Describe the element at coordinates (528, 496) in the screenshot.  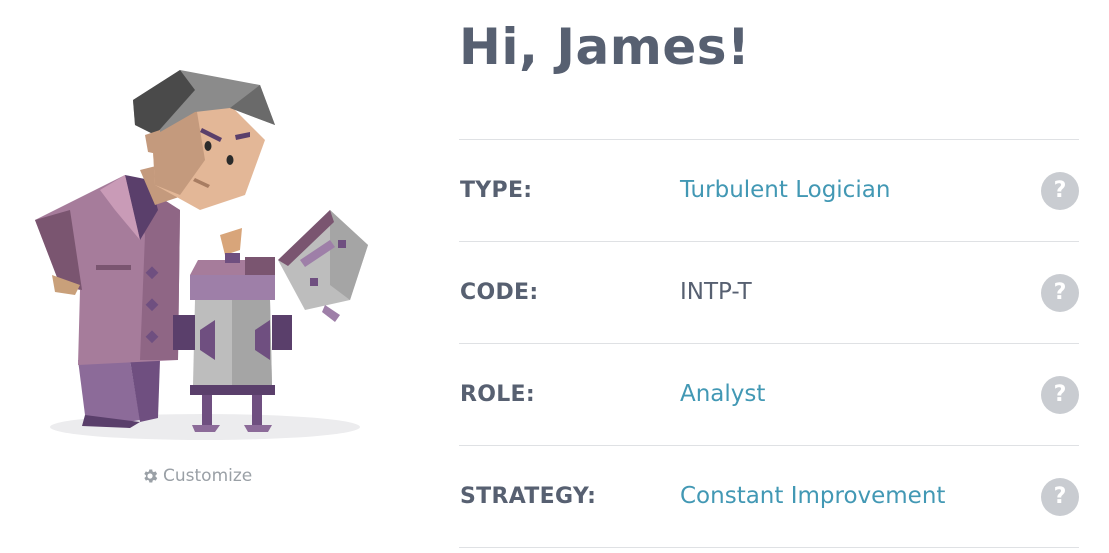
I see `strategy-label: STRATEGY:` at that location.